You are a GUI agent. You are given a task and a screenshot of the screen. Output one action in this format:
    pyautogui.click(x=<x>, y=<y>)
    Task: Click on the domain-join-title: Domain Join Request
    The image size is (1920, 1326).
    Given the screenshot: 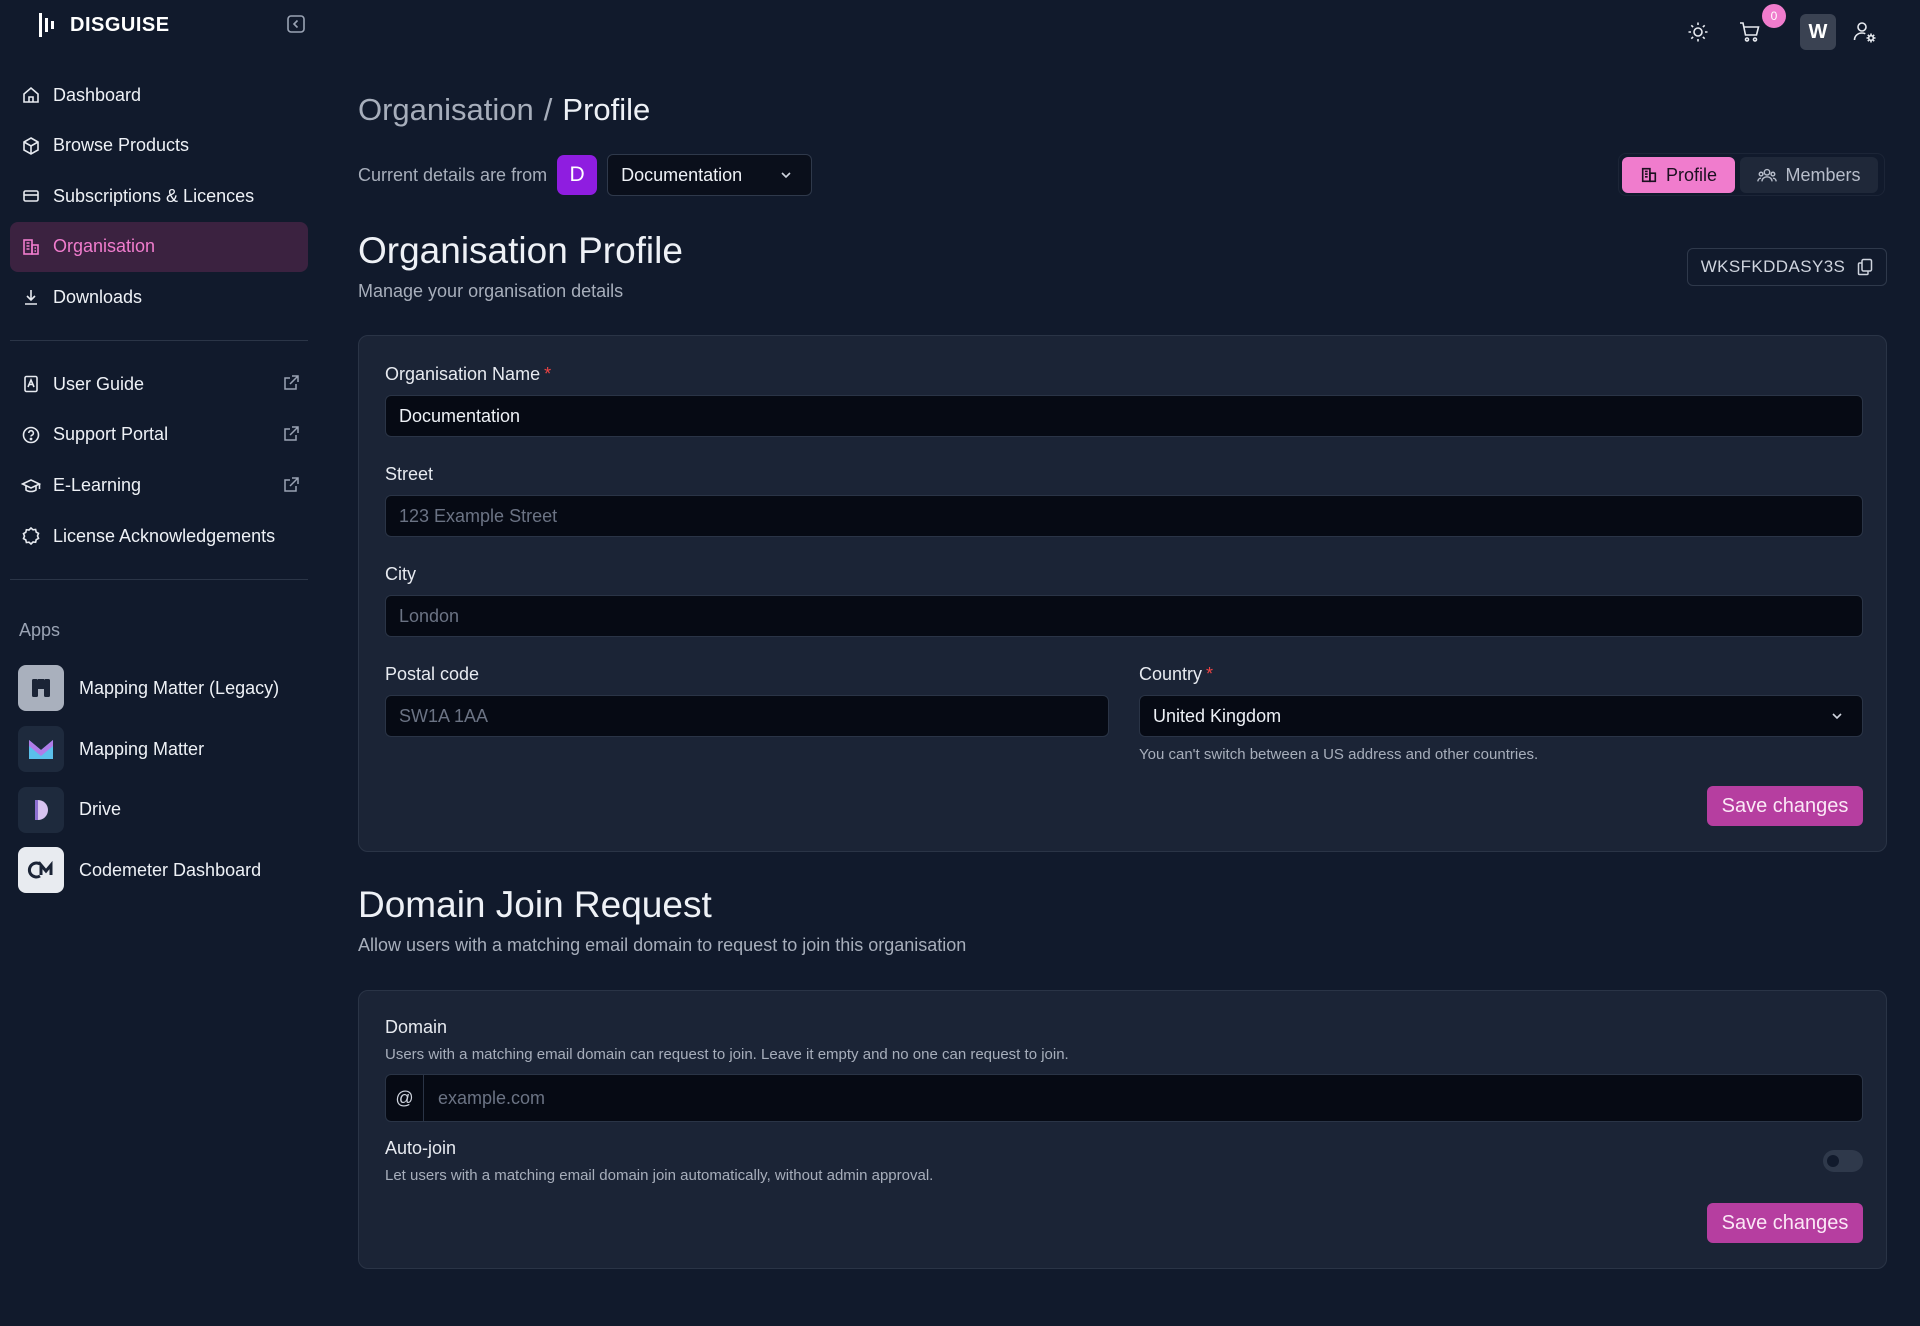 What is the action you would take?
    pyautogui.click(x=535, y=904)
    